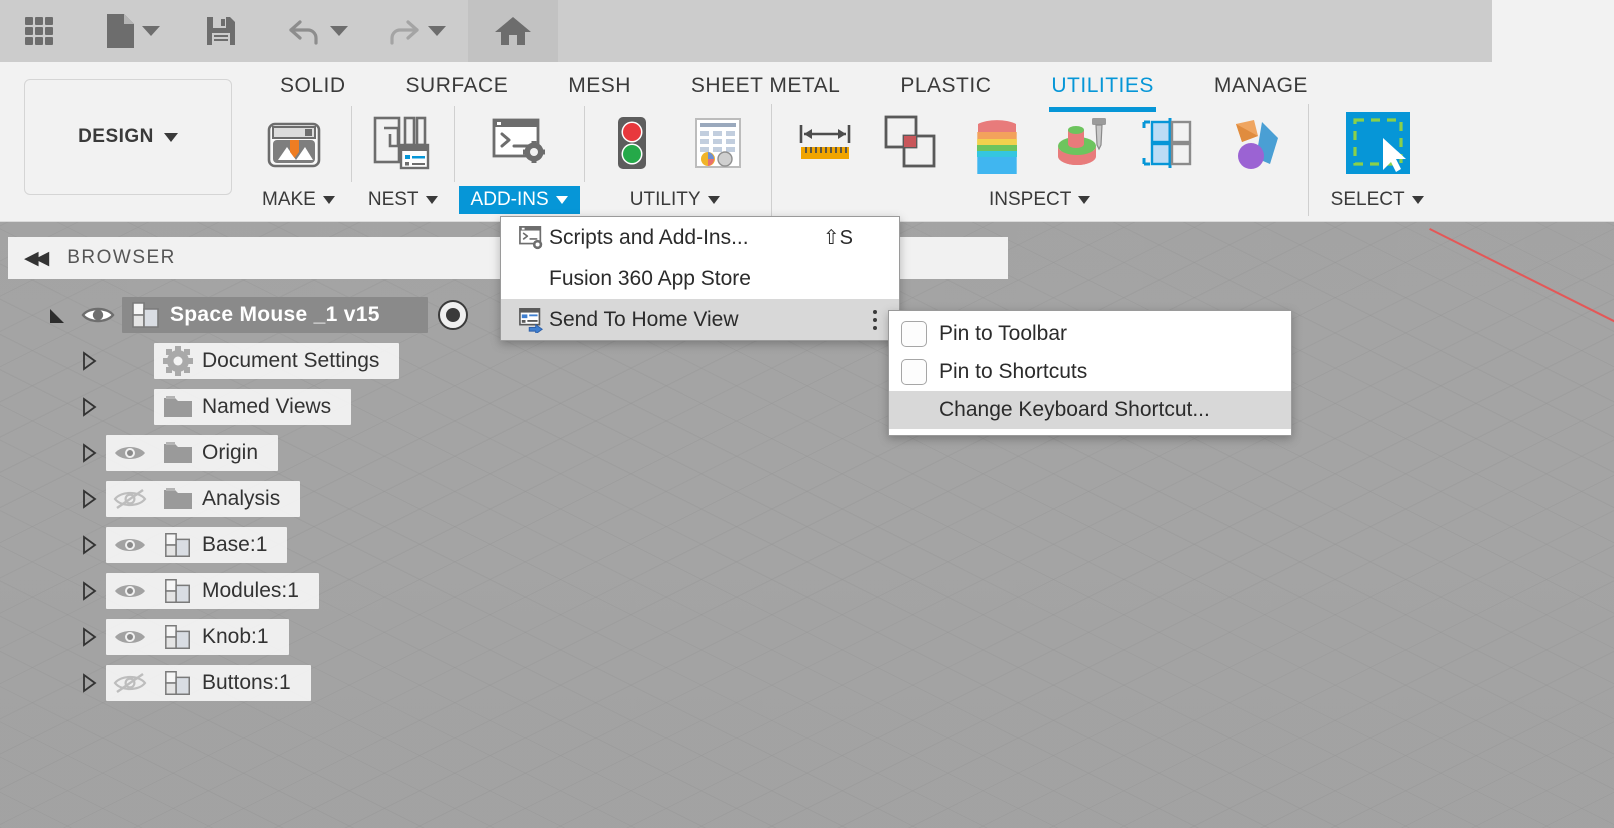 This screenshot has width=1614, height=828. I want to click on expand-toggle-modules, so click(89, 591).